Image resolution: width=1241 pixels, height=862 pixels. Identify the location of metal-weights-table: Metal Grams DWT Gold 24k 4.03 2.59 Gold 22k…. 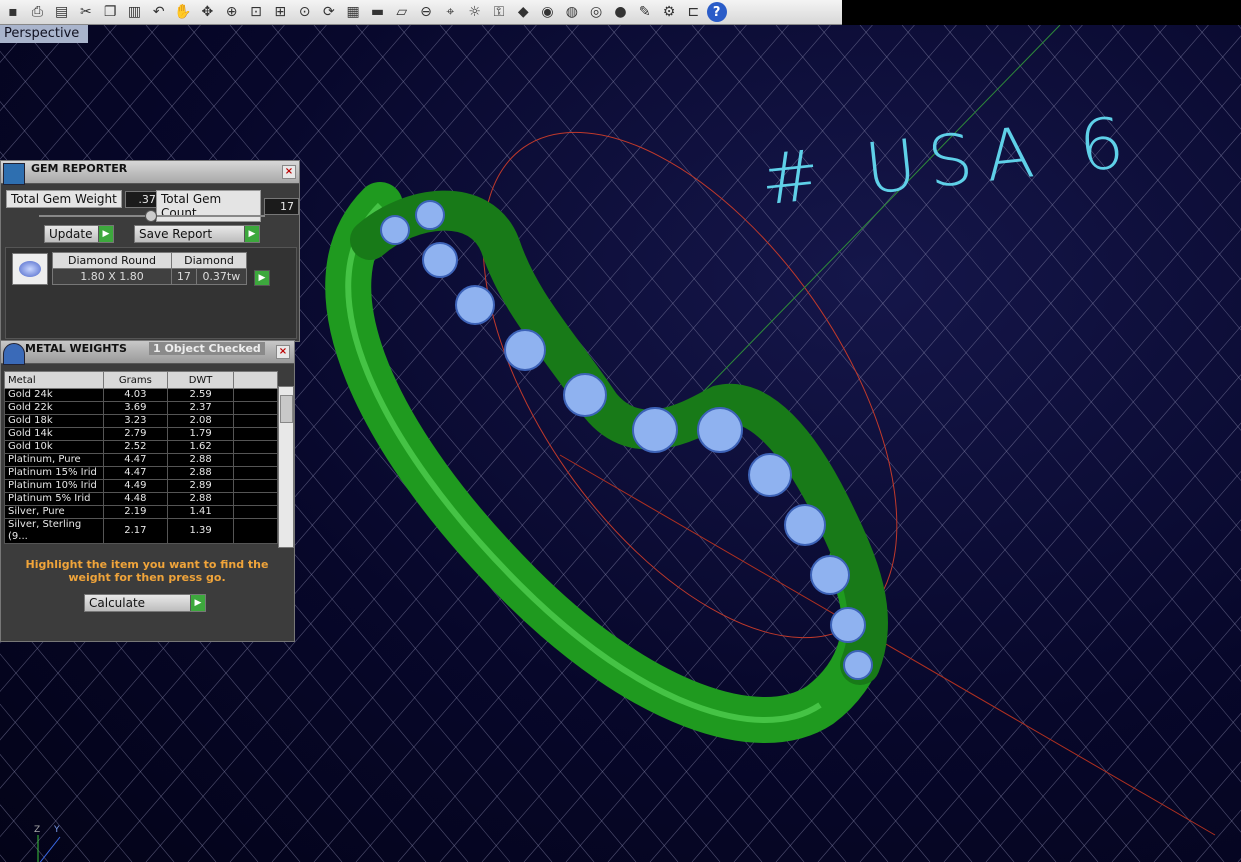
(141, 457).